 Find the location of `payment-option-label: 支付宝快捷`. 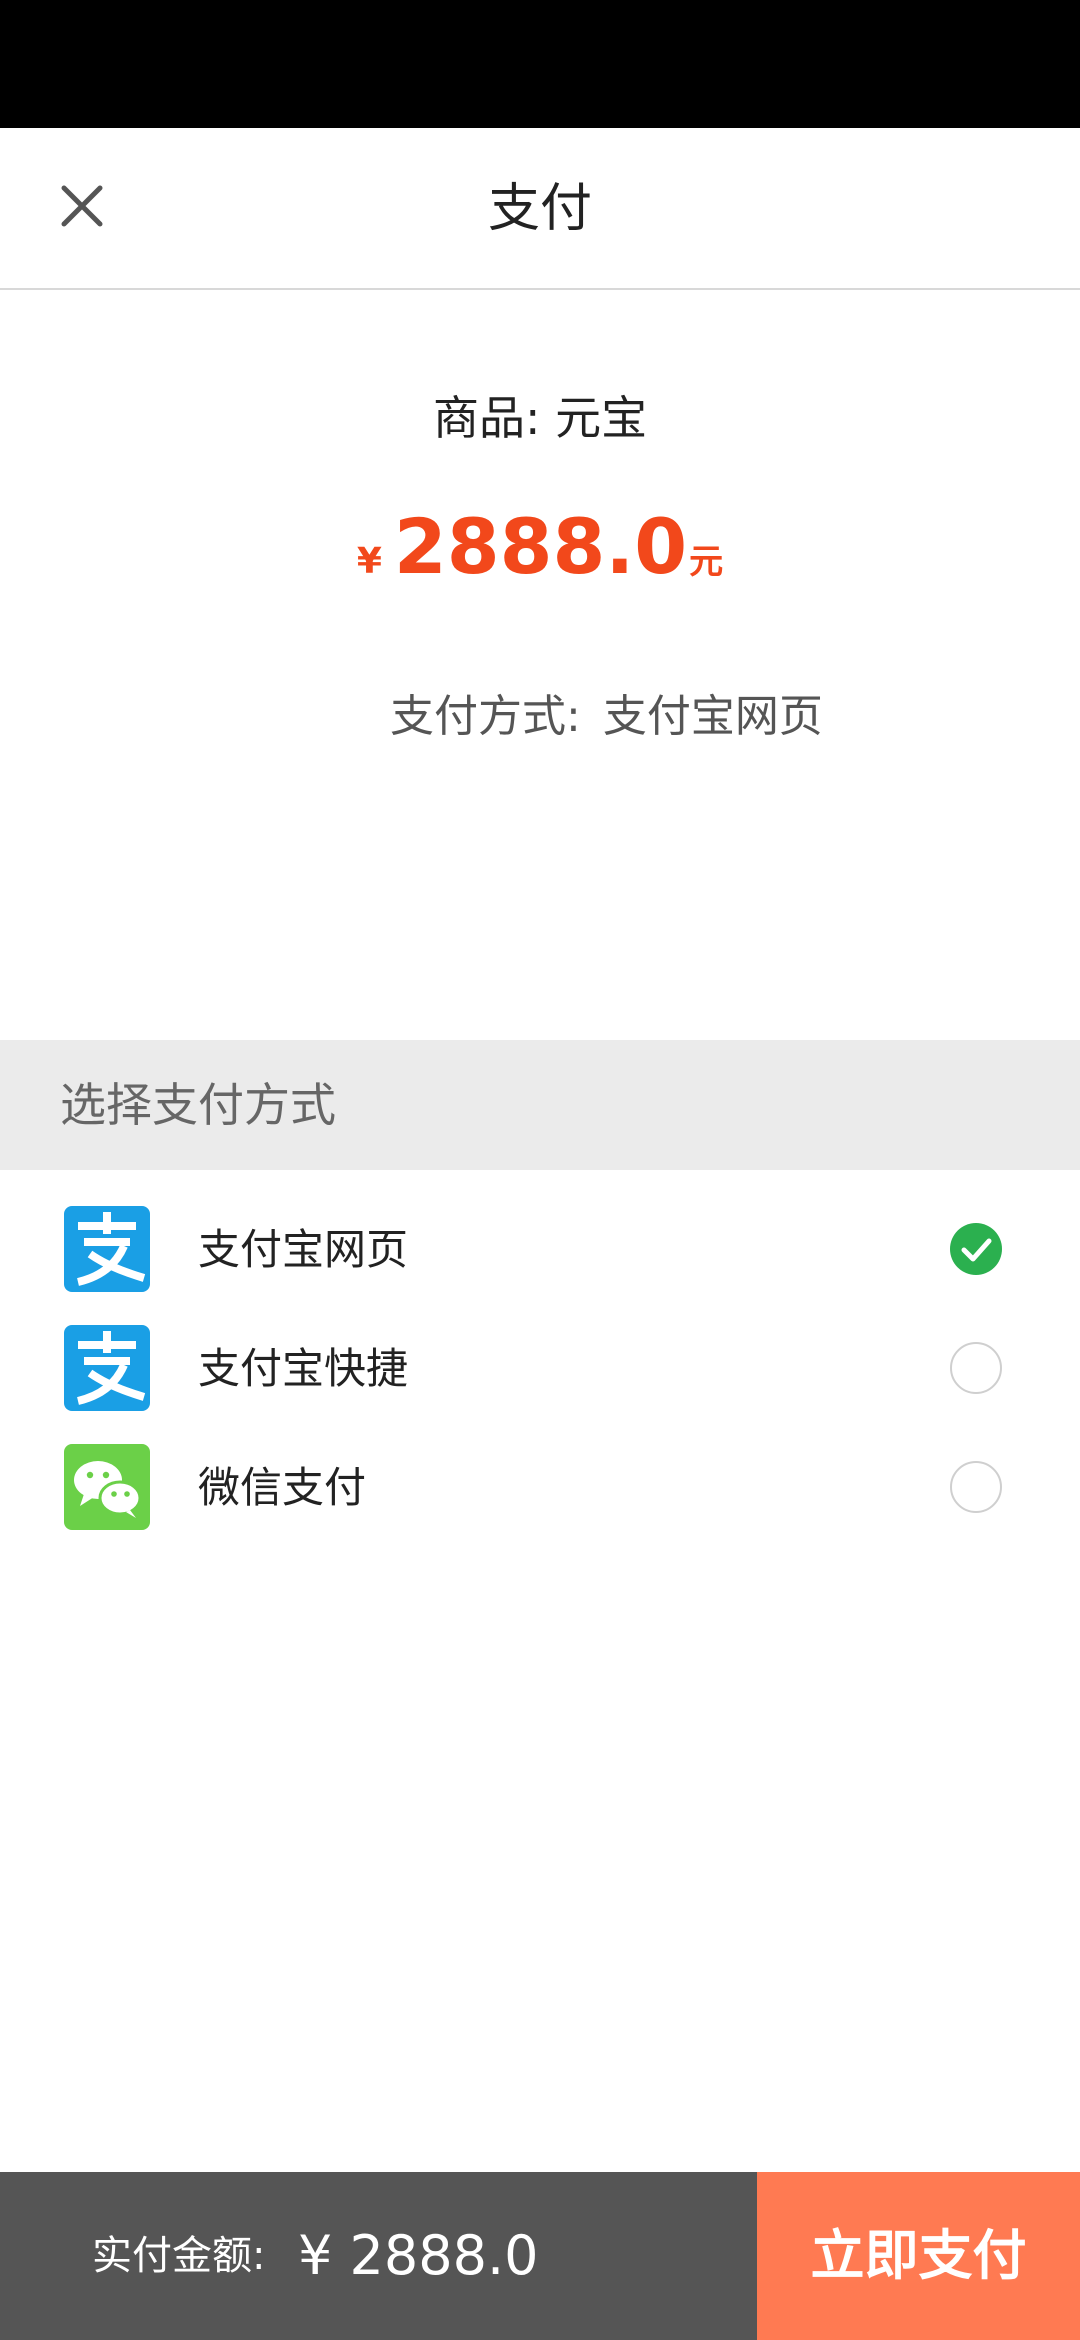

payment-option-label: 支付宝快捷 is located at coordinates (303, 1368).